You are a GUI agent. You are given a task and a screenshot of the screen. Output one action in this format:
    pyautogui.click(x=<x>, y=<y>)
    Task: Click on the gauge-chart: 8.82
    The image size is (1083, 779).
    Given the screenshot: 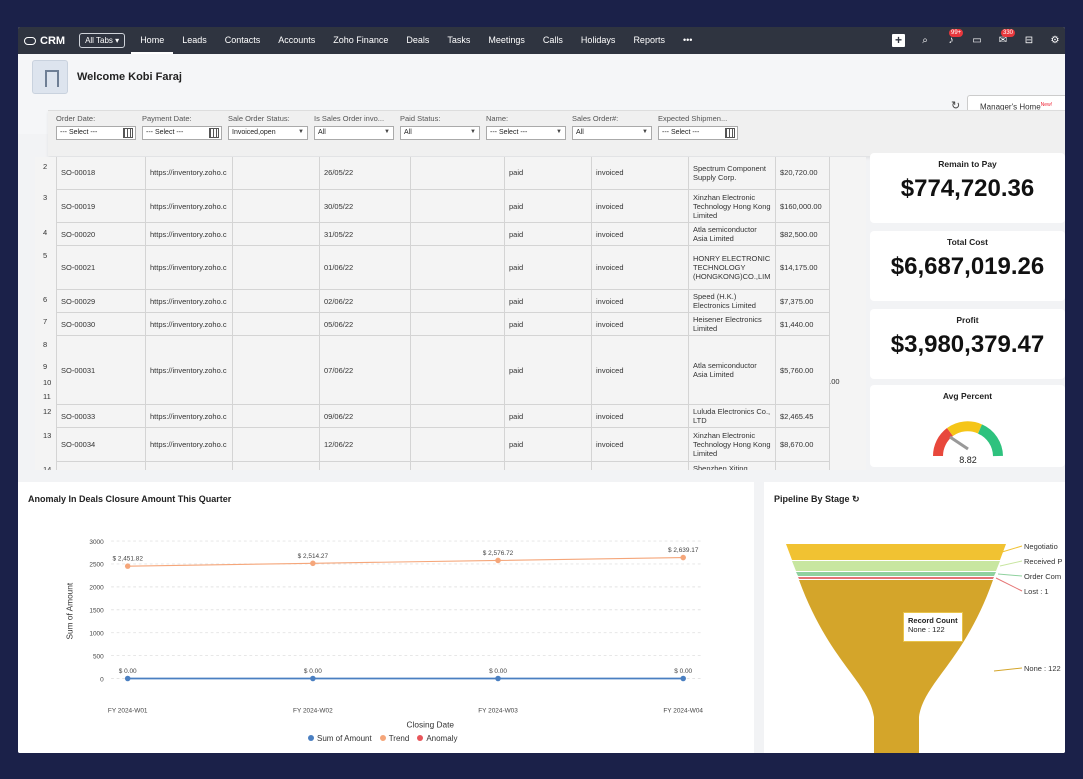 What is the action you would take?
    pyautogui.click(x=968, y=442)
    